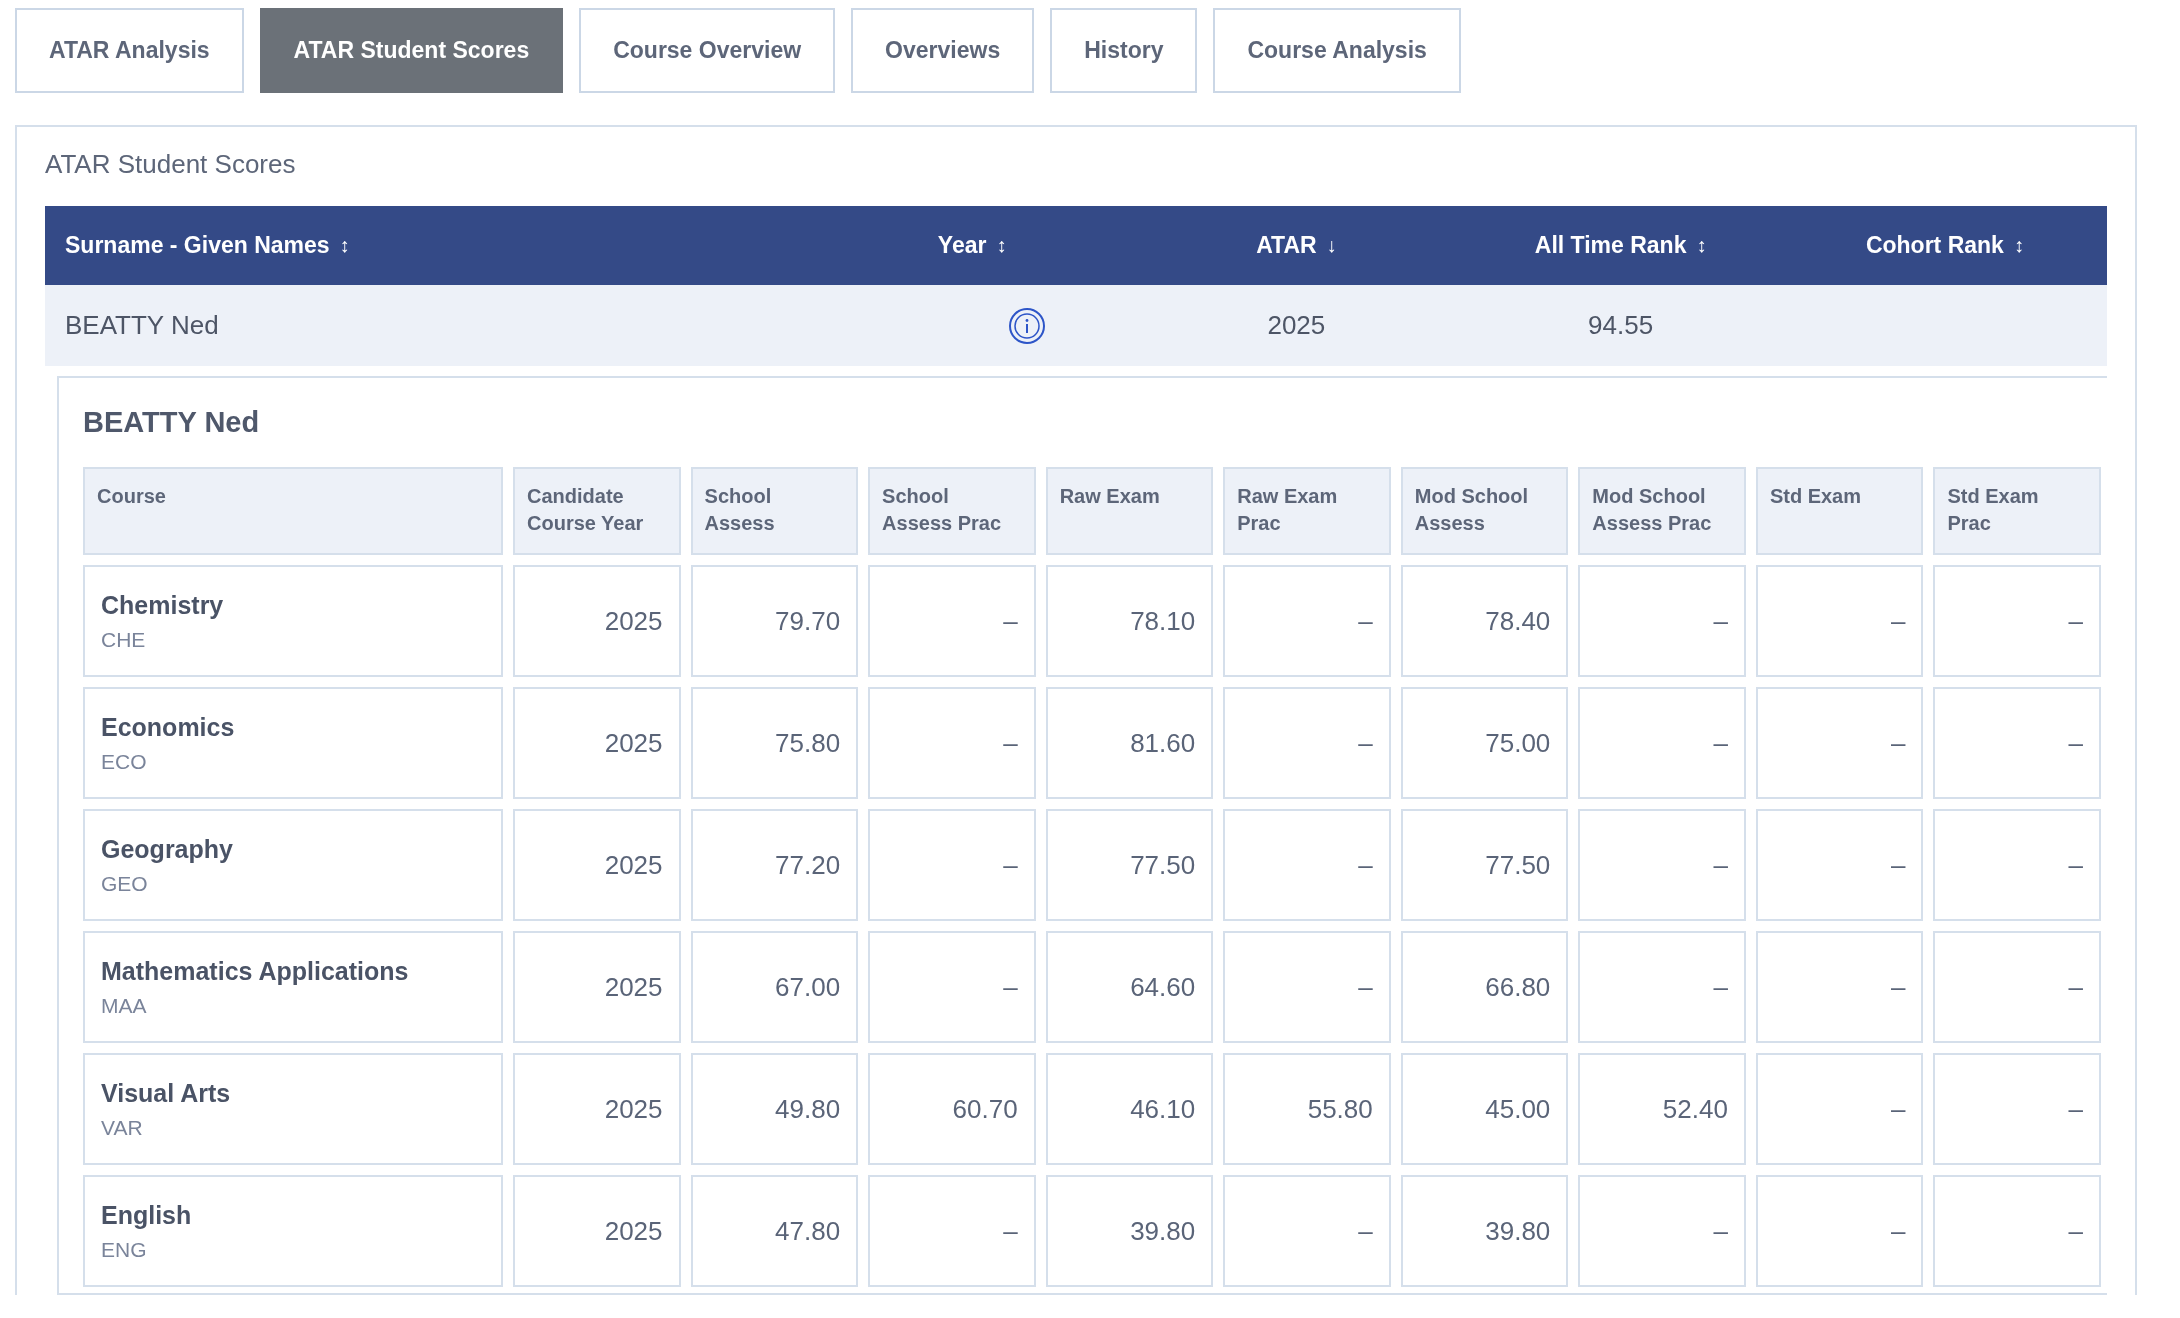 This screenshot has height=1318, width=2180. What do you see at coordinates (166, 1093) in the screenshot?
I see `course-name: Visual Arts` at bounding box center [166, 1093].